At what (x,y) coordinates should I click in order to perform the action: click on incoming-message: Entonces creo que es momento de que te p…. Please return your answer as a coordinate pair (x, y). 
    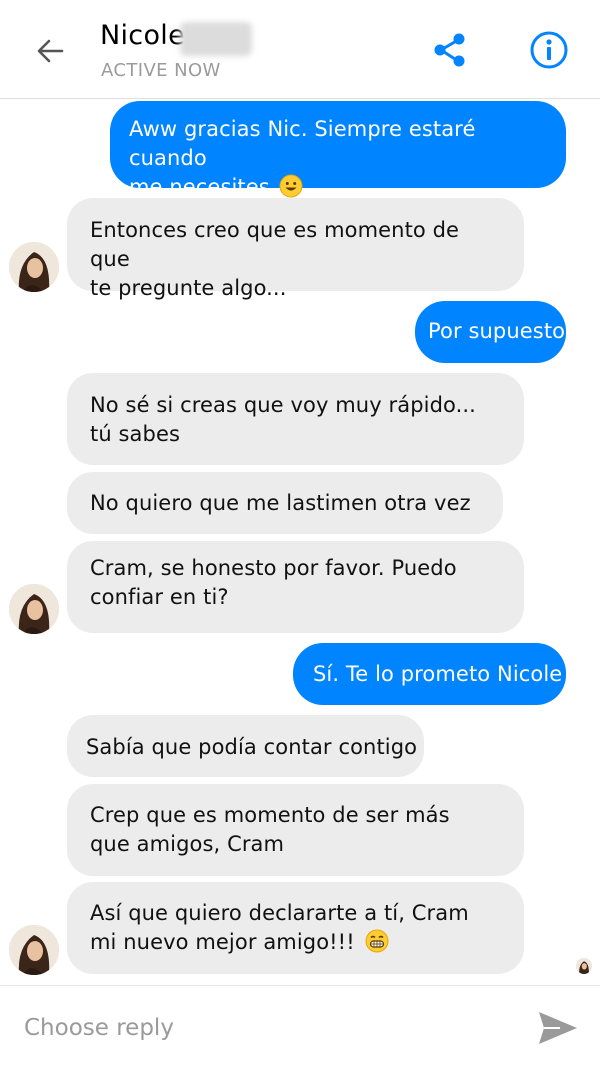
    Looking at the image, I should click on (295, 249).